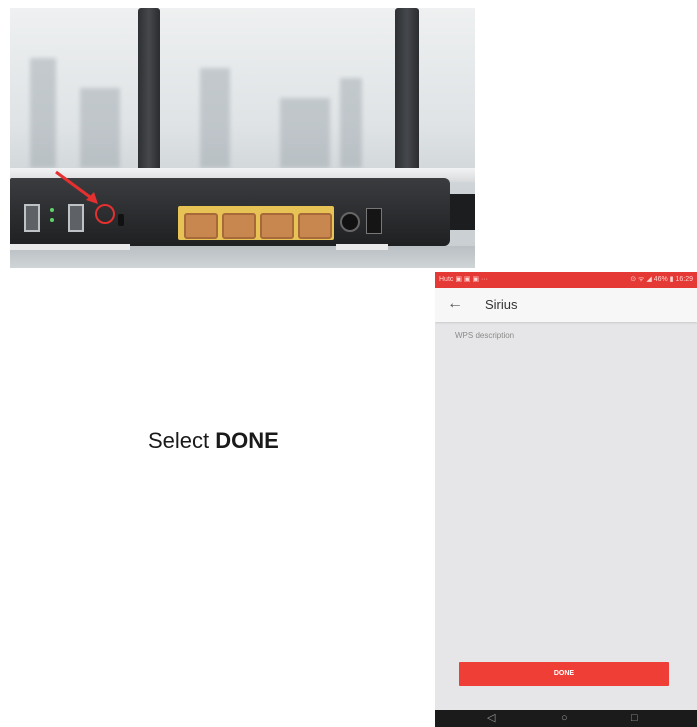  I want to click on status-right-text: ⊙ ᯤ ◢ 46% ▮ 16:29, so click(661, 279).